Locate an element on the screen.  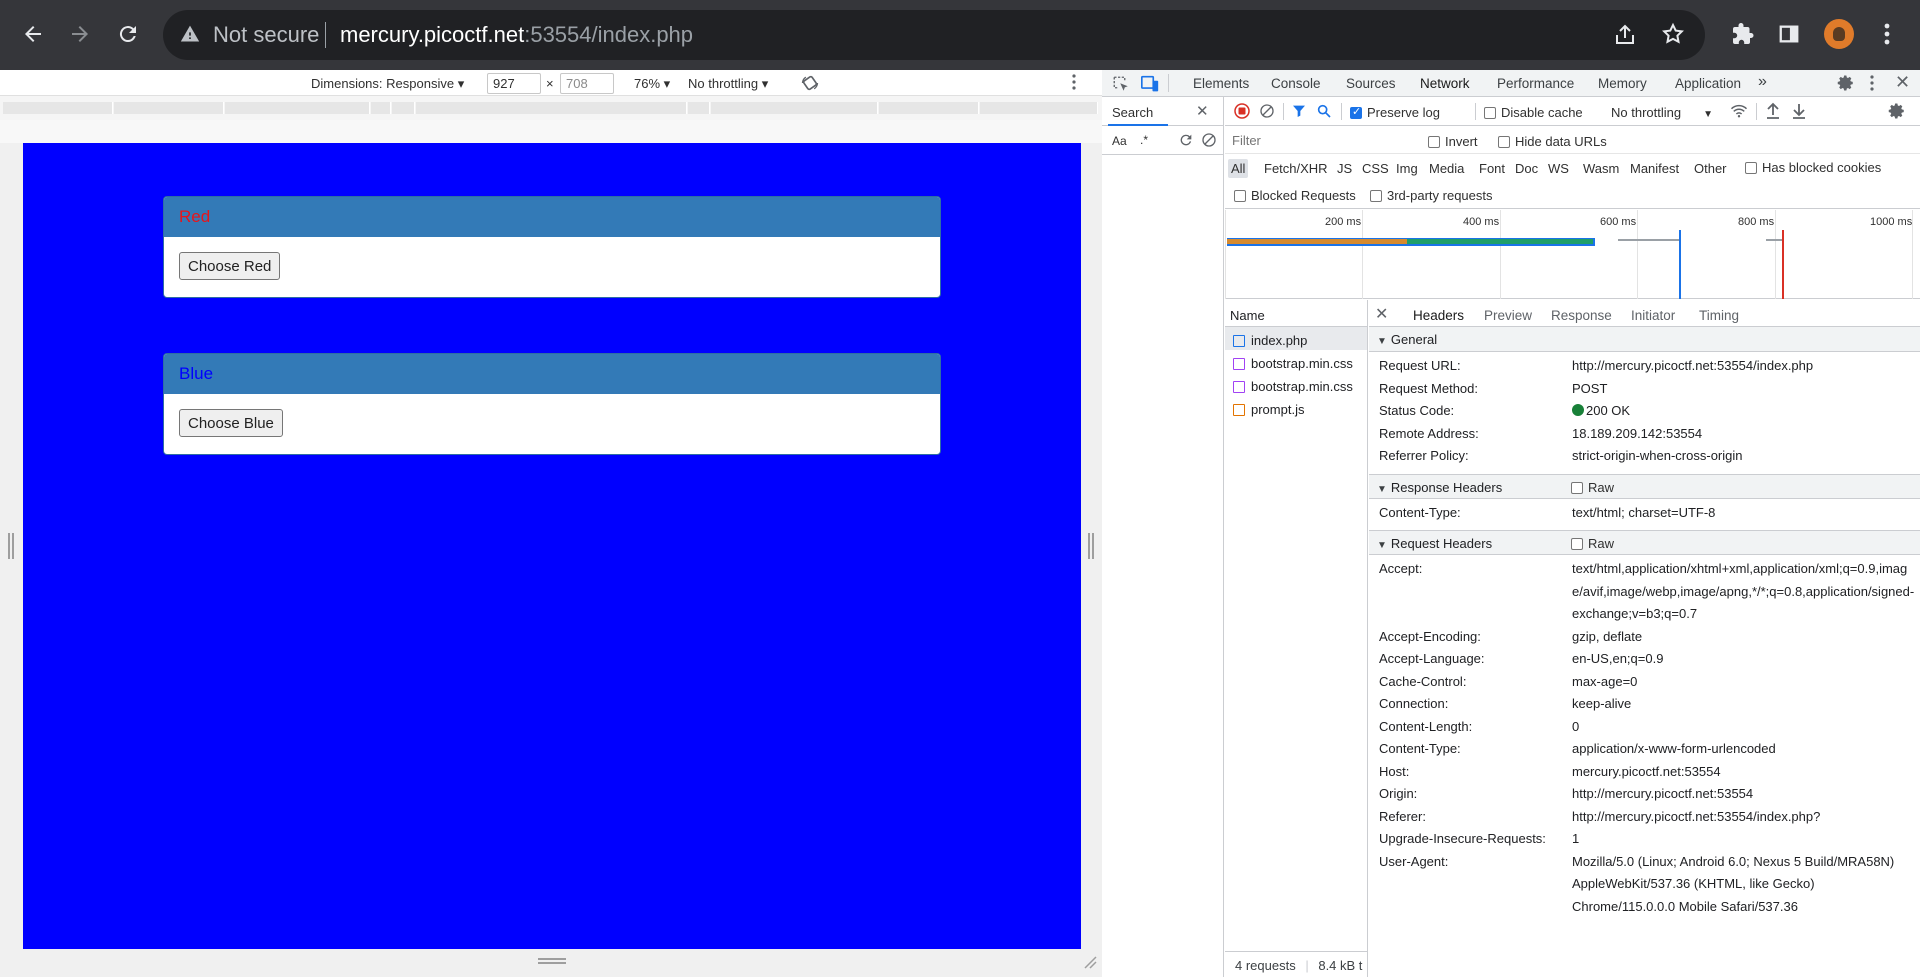
security-label: Not secure is located at coordinates (266, 35).